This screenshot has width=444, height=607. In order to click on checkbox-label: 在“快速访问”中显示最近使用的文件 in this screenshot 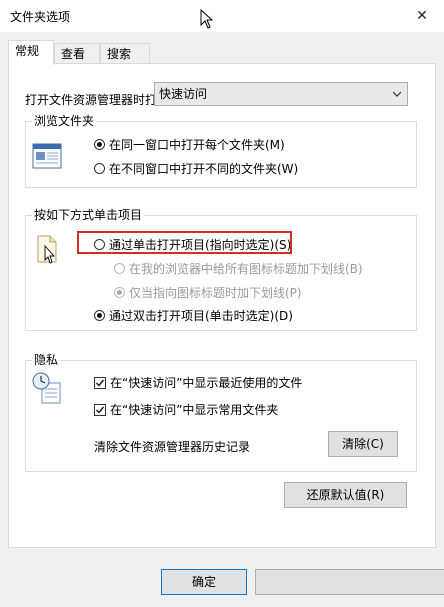, I will do `click(206, 383)`.